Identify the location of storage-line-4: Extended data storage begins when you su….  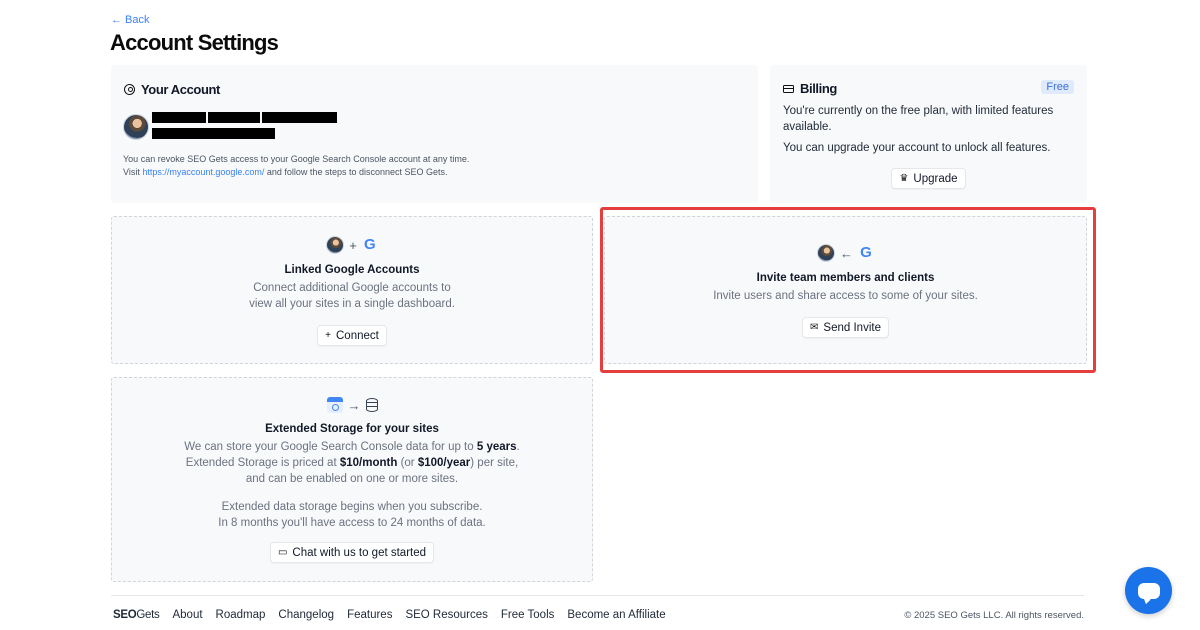
(352, 507).